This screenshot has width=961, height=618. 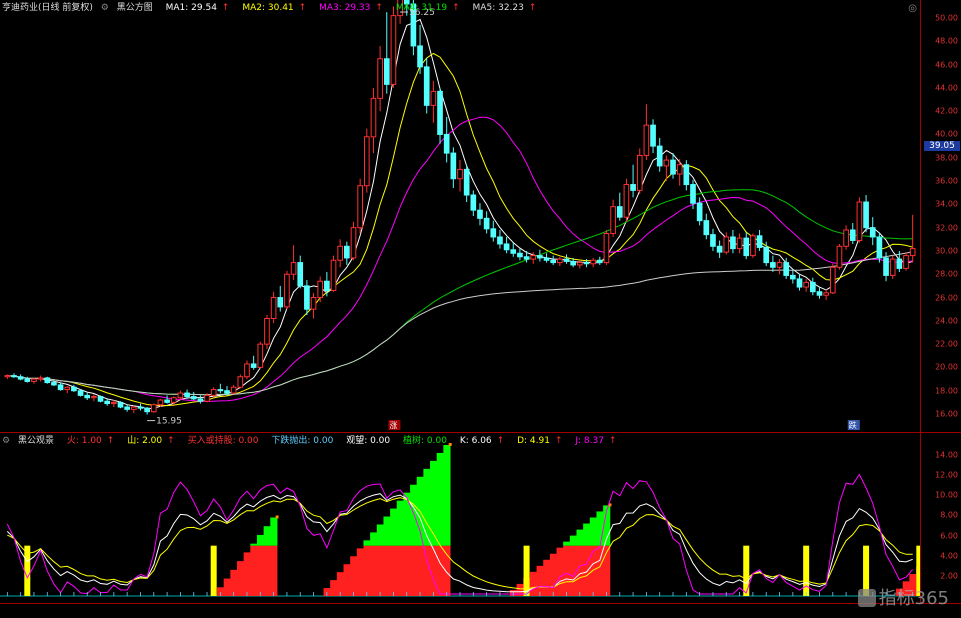 I want to click on current-price-tag: 39.05, so click(x=942, y=145).